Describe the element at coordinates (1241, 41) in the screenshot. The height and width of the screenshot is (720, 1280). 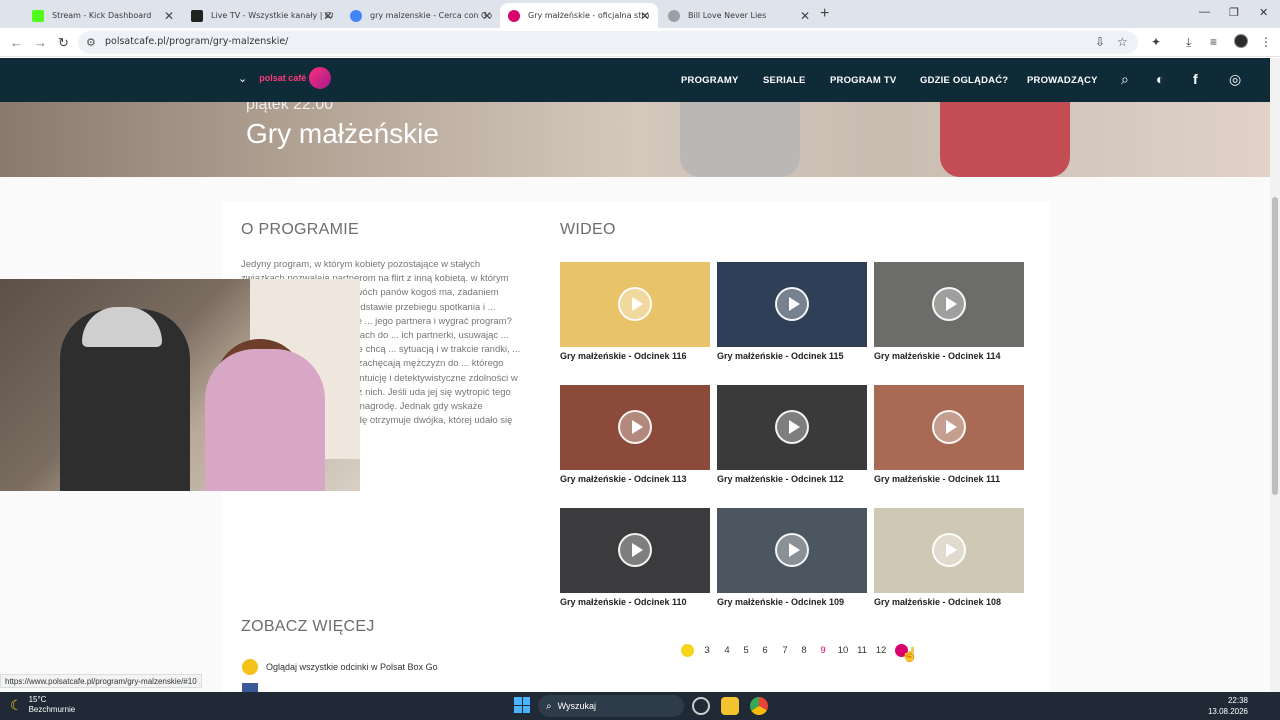
I see `profile-avatar` at that location.